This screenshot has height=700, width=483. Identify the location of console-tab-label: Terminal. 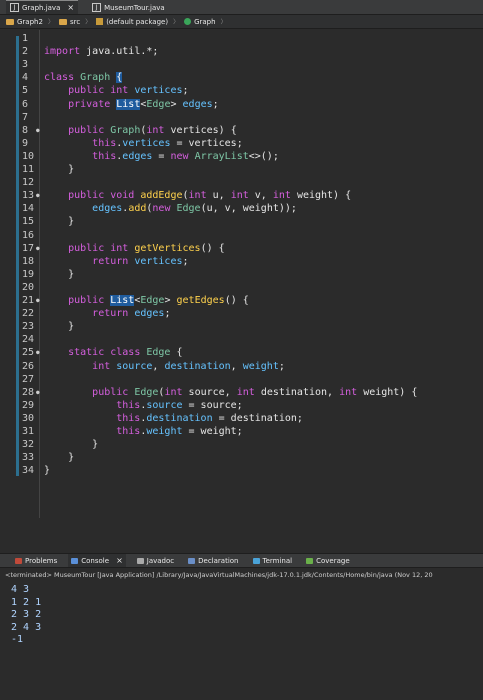
(277, 560).